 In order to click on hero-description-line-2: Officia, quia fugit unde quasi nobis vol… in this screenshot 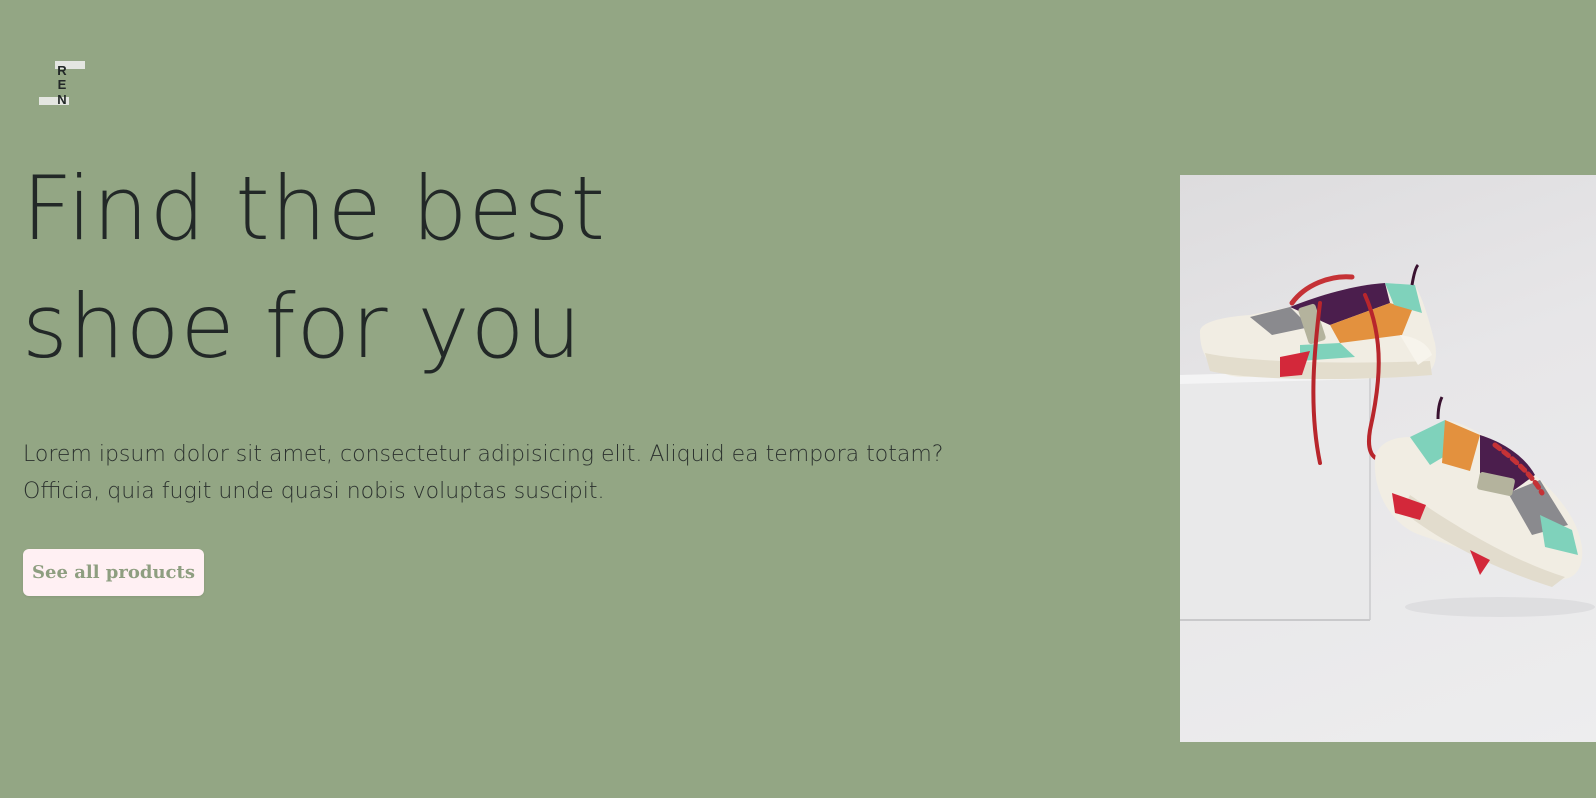, I will do `click(314, 491)`.